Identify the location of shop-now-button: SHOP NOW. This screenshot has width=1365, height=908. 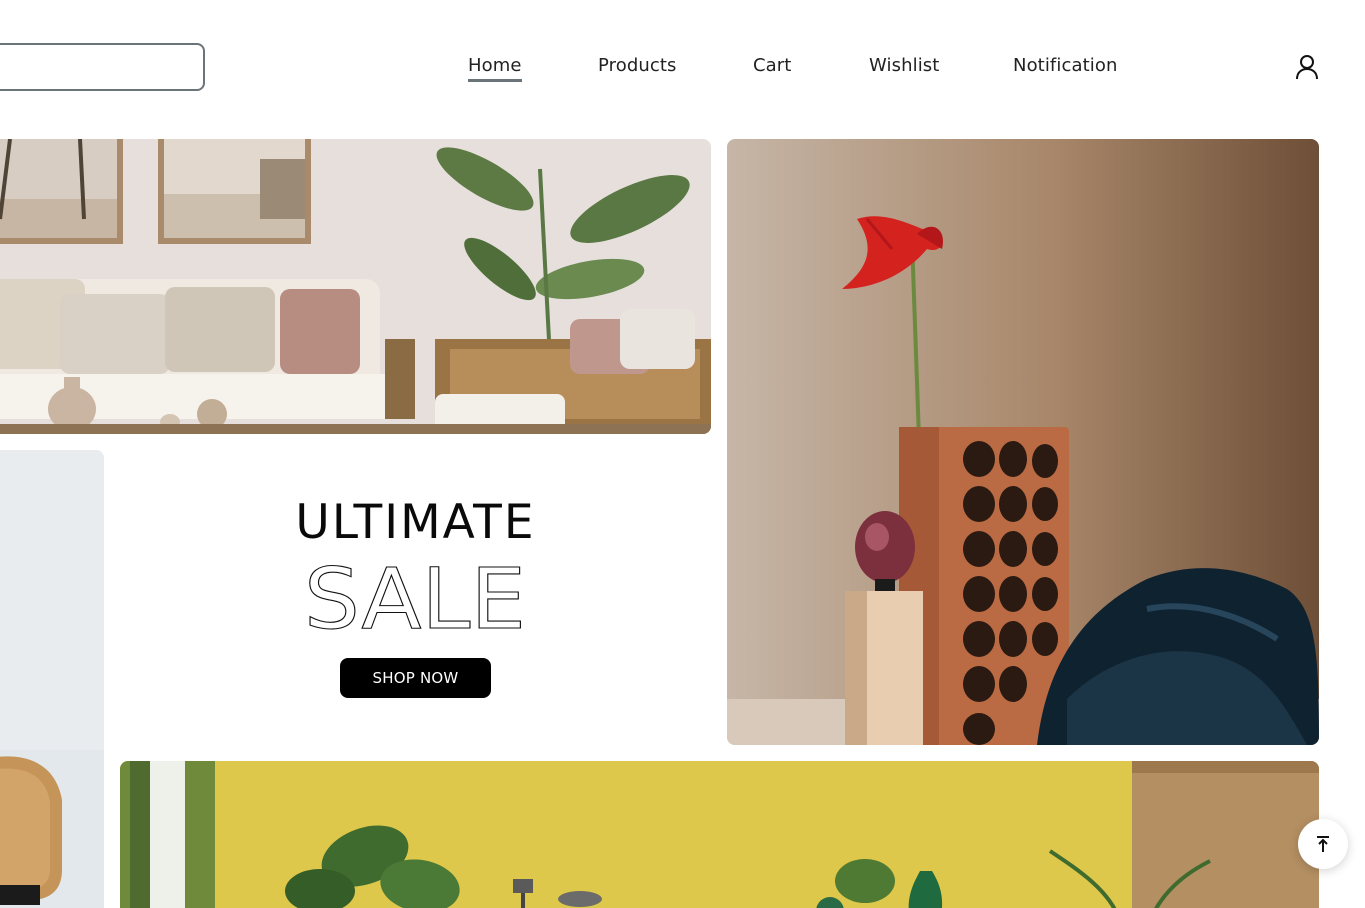
(415, 678).